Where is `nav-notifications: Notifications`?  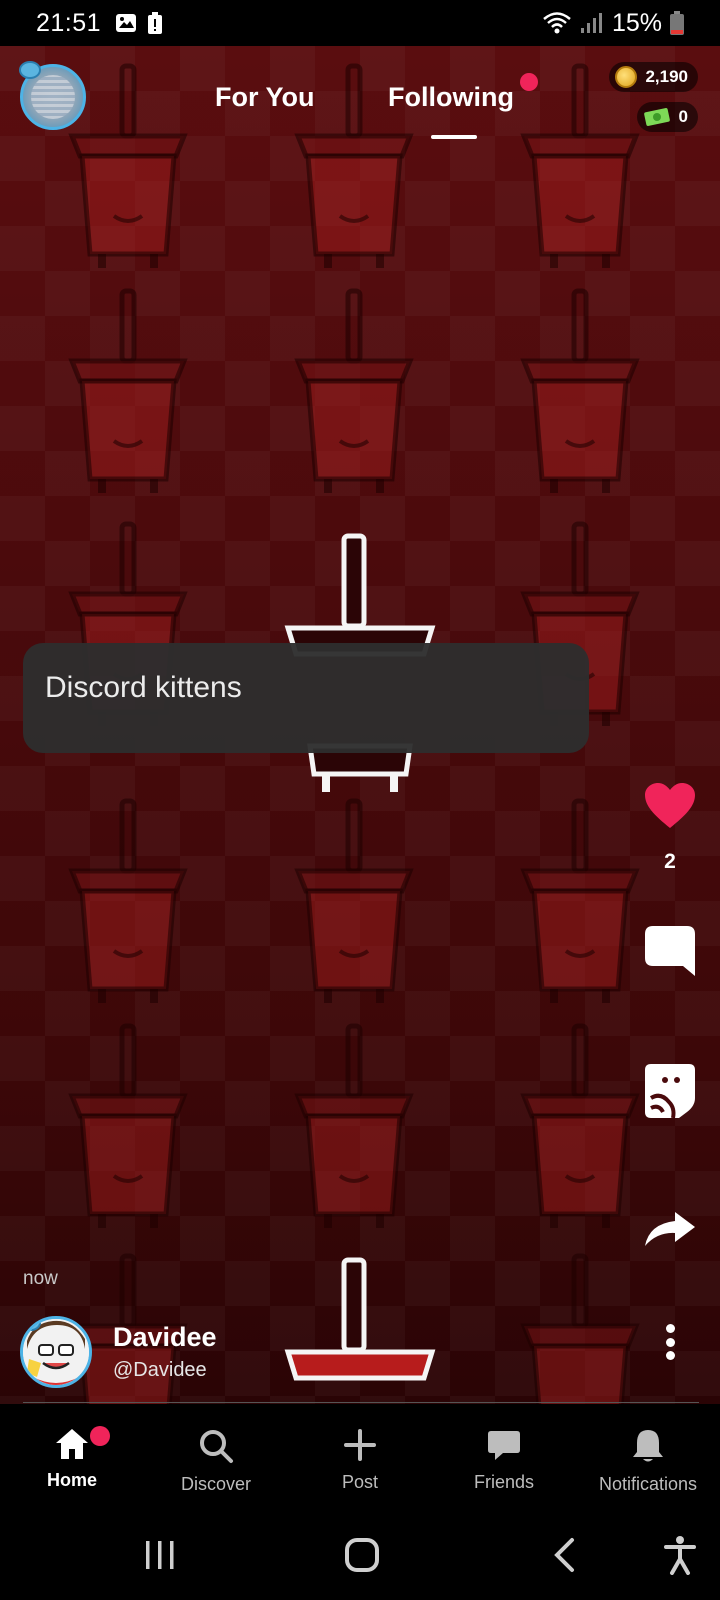 nav-notifications: Notifications is located at coordinates (648, 1457).